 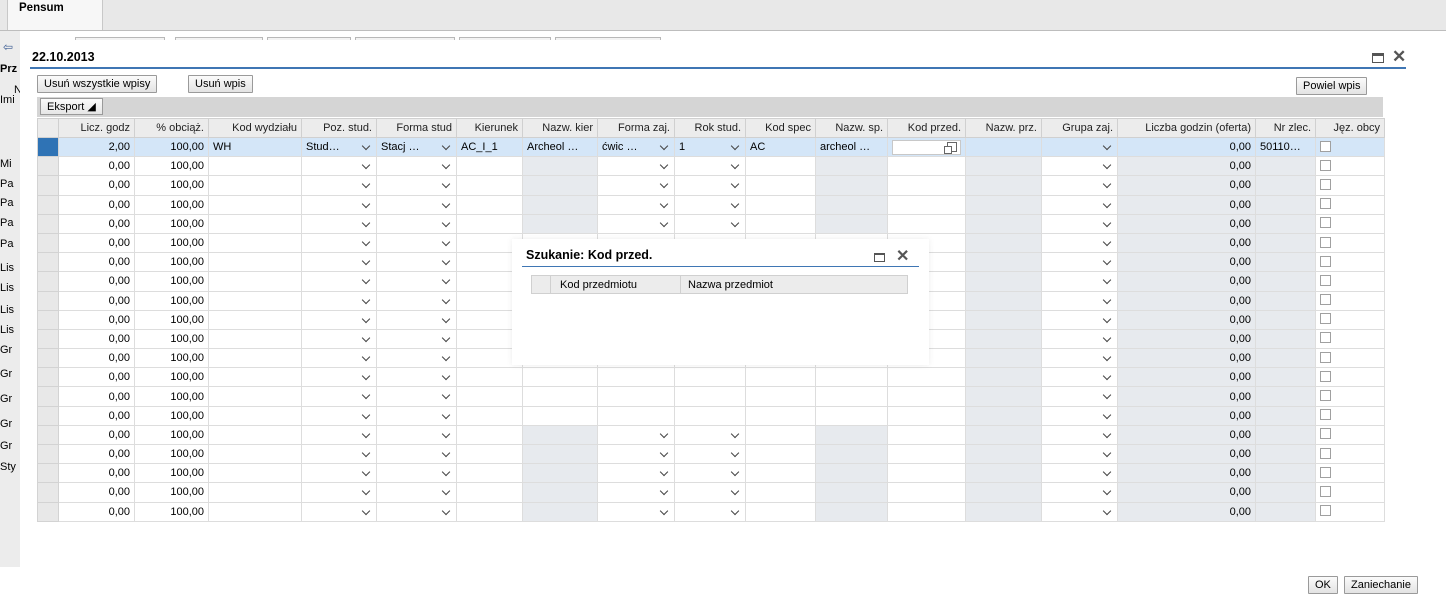 I want to click on column-header: % obciąż., so click(x=171, y=128).